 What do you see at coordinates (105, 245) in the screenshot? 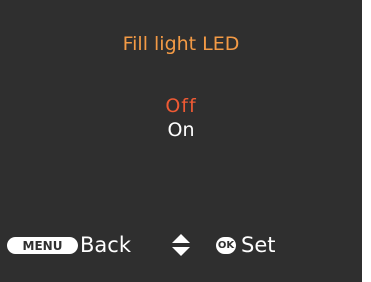
I see `back-label: Back` at bounding box center [105, 245].